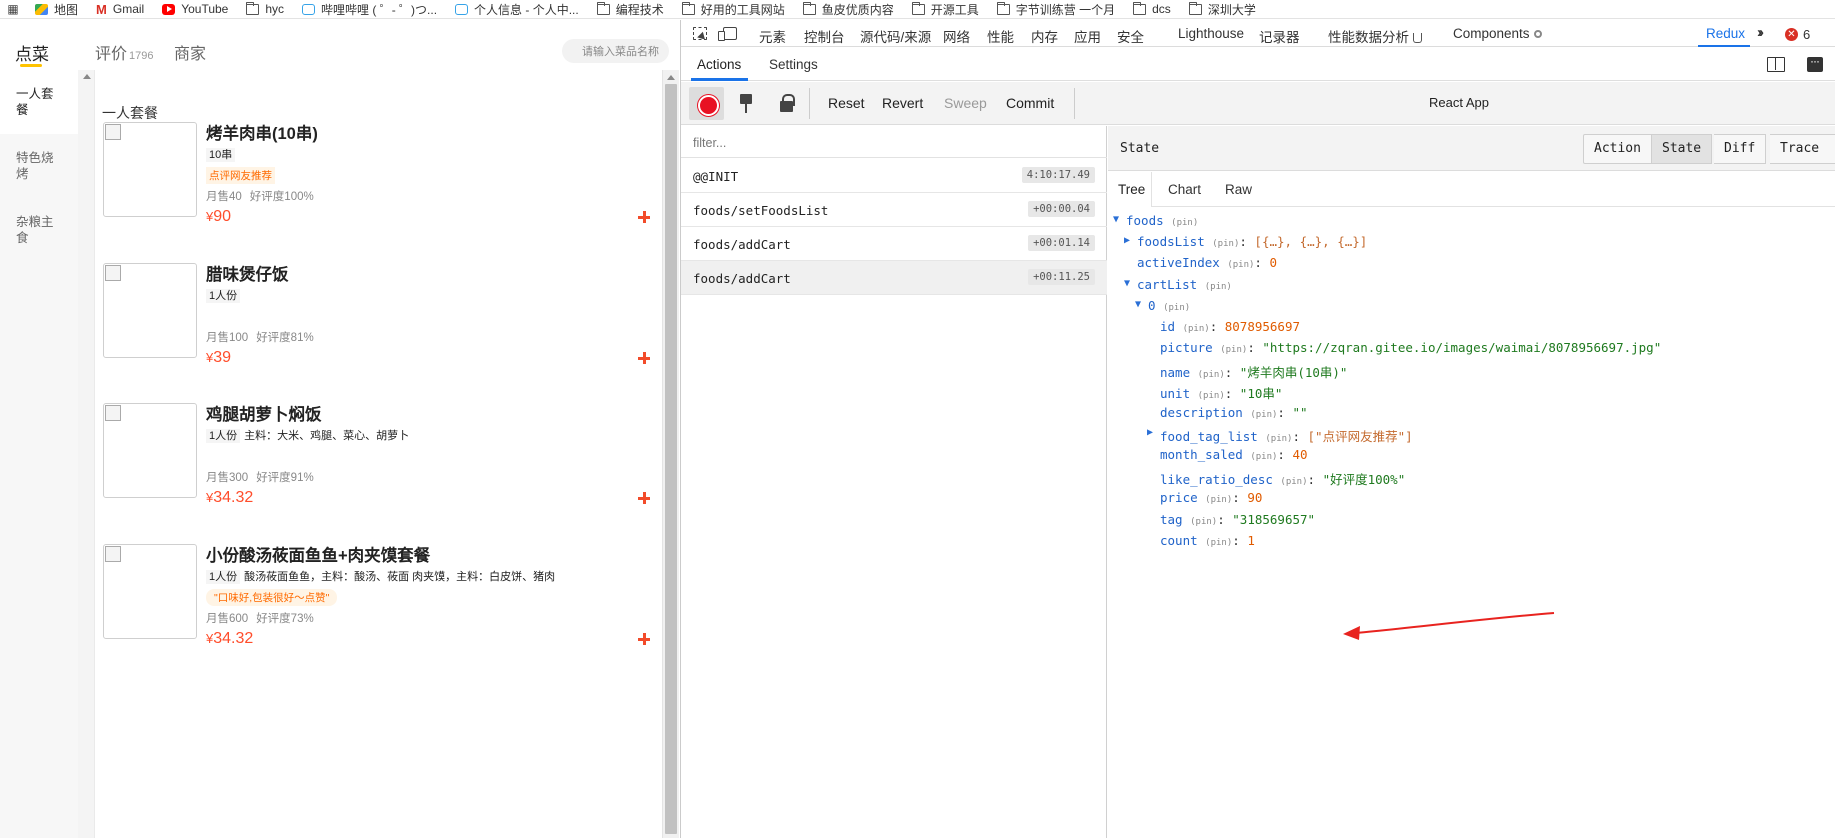  Describe the element at coordinates (786, 103) in the screenshot. I see `lock-icon` at that location.